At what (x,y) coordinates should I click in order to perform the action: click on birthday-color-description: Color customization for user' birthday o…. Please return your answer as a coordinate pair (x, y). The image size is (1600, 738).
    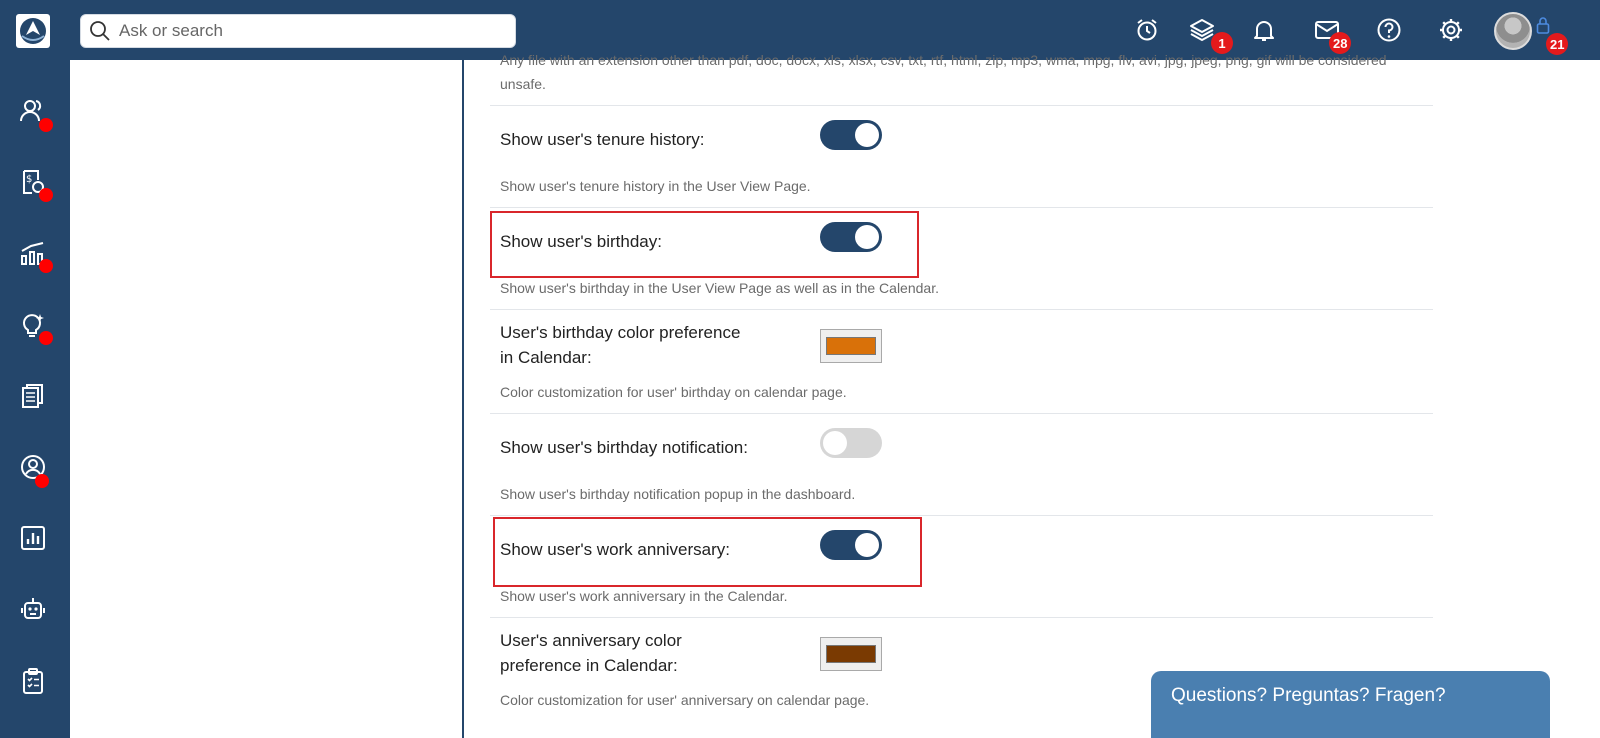
    Looking at the image, I should click on (673, 392).